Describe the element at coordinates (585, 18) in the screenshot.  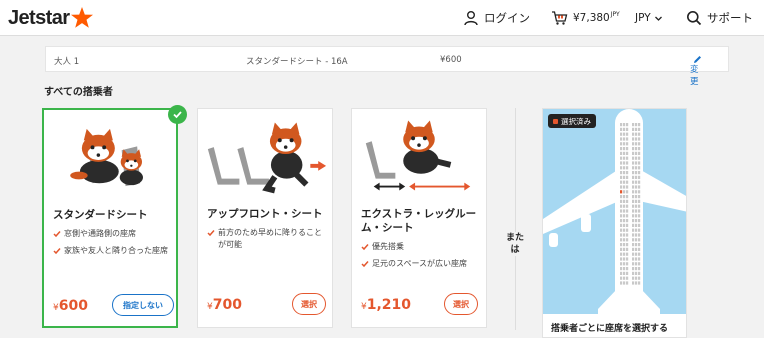
I see `cart-button: ¥7,380 JPY` at that location.